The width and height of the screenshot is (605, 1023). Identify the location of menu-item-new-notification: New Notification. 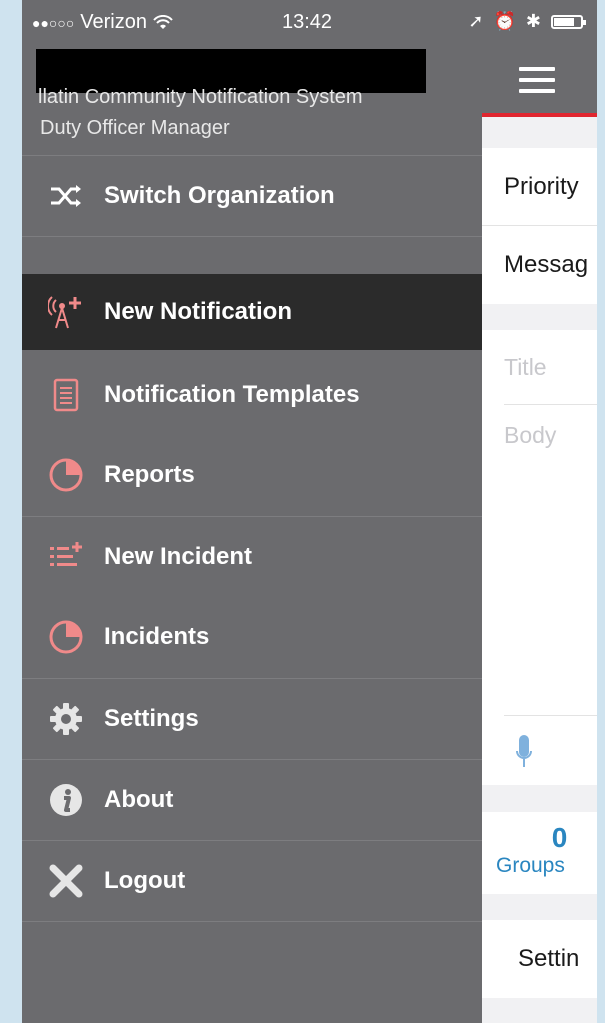
(252, 312).